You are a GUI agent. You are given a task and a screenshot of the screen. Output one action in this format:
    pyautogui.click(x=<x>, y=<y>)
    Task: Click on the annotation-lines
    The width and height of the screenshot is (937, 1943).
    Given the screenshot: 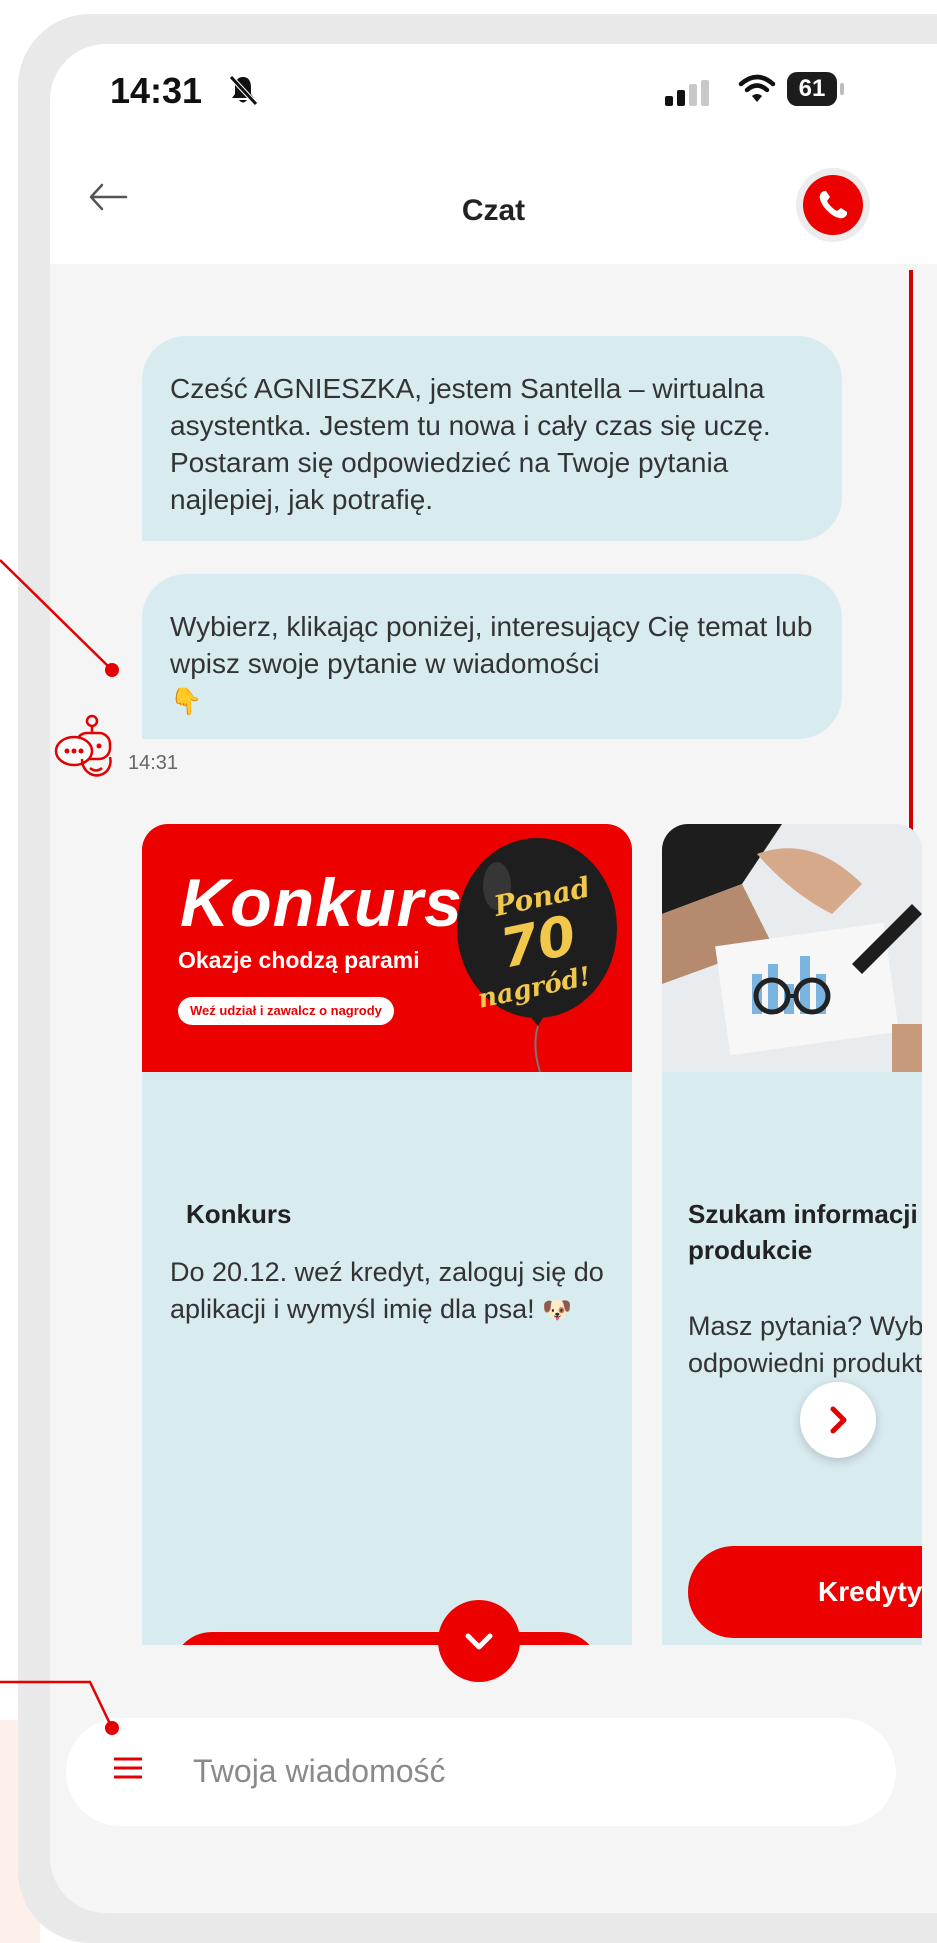 What is the action you would take?
    pyautogui.click(x=59, y=1147)
    